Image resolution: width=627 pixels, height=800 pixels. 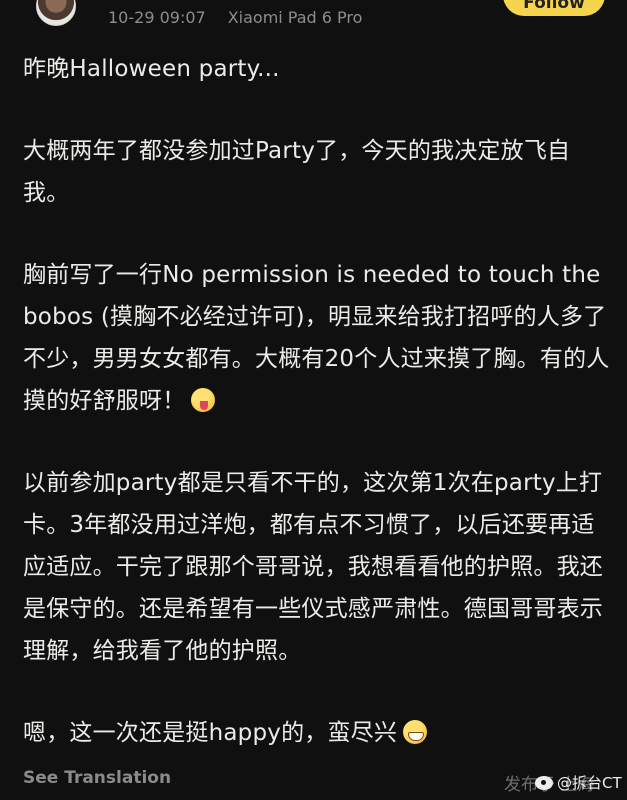 I want to click on post-header: 10-29 09:07 Xiaomi Pad 6 Pro Follow, so click(x=313, y=18).